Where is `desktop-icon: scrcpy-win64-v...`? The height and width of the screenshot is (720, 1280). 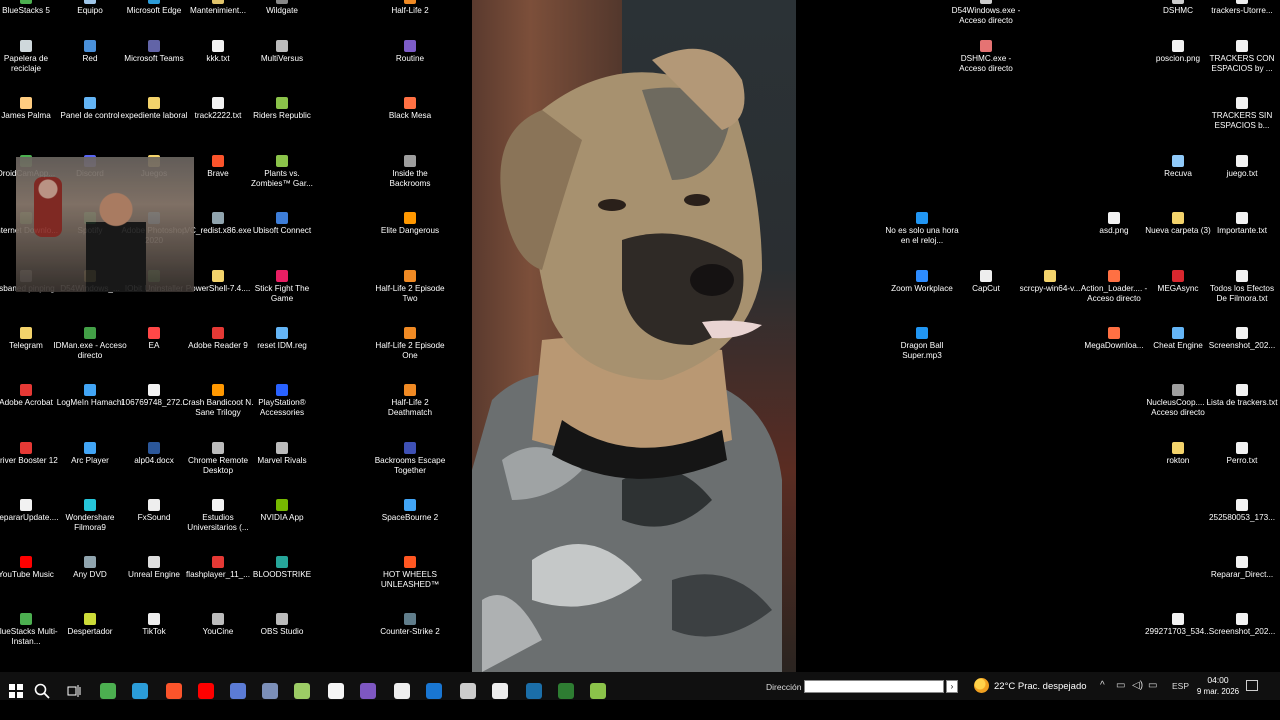 desktop-icon: scrcpy-win64-v... is located at coordinates (1050, 282).